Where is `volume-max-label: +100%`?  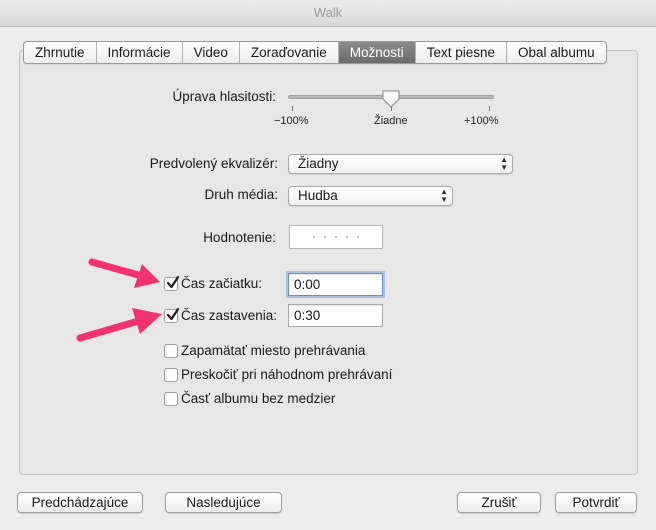
volume-max-label: +100% is located at coordinates (481, 121).